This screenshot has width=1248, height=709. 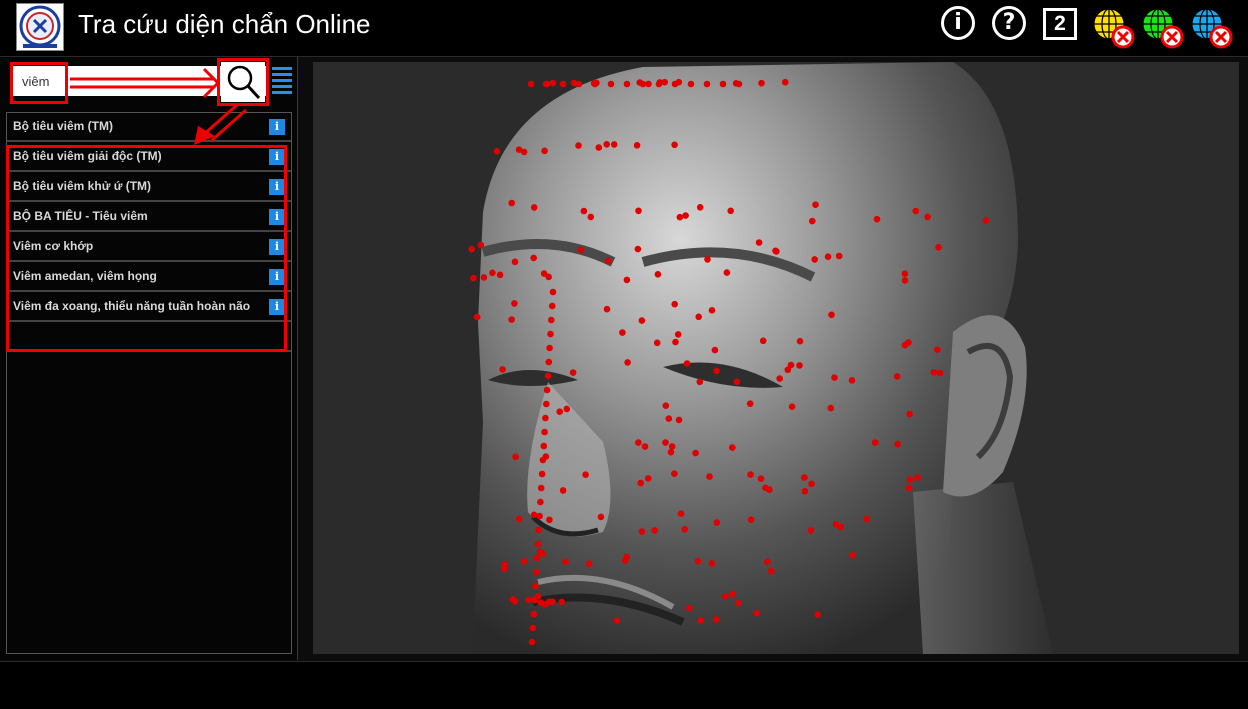 I want to click on help-icon: ?, so click(x=1009, y=23).